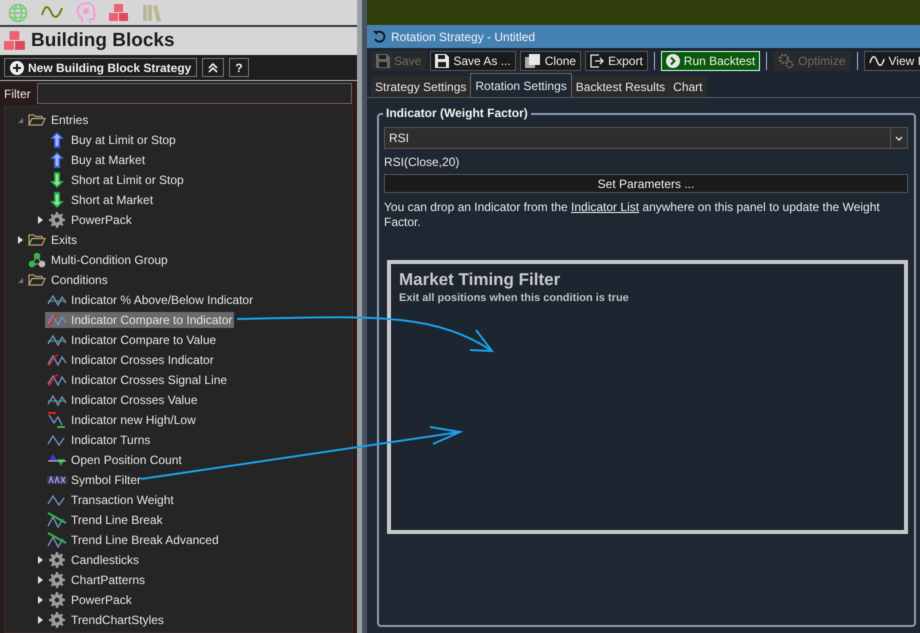 Image resolution: width=920 pixels, height=633 pixels. I want to click on tree-item: Exits, so click(52, 240).